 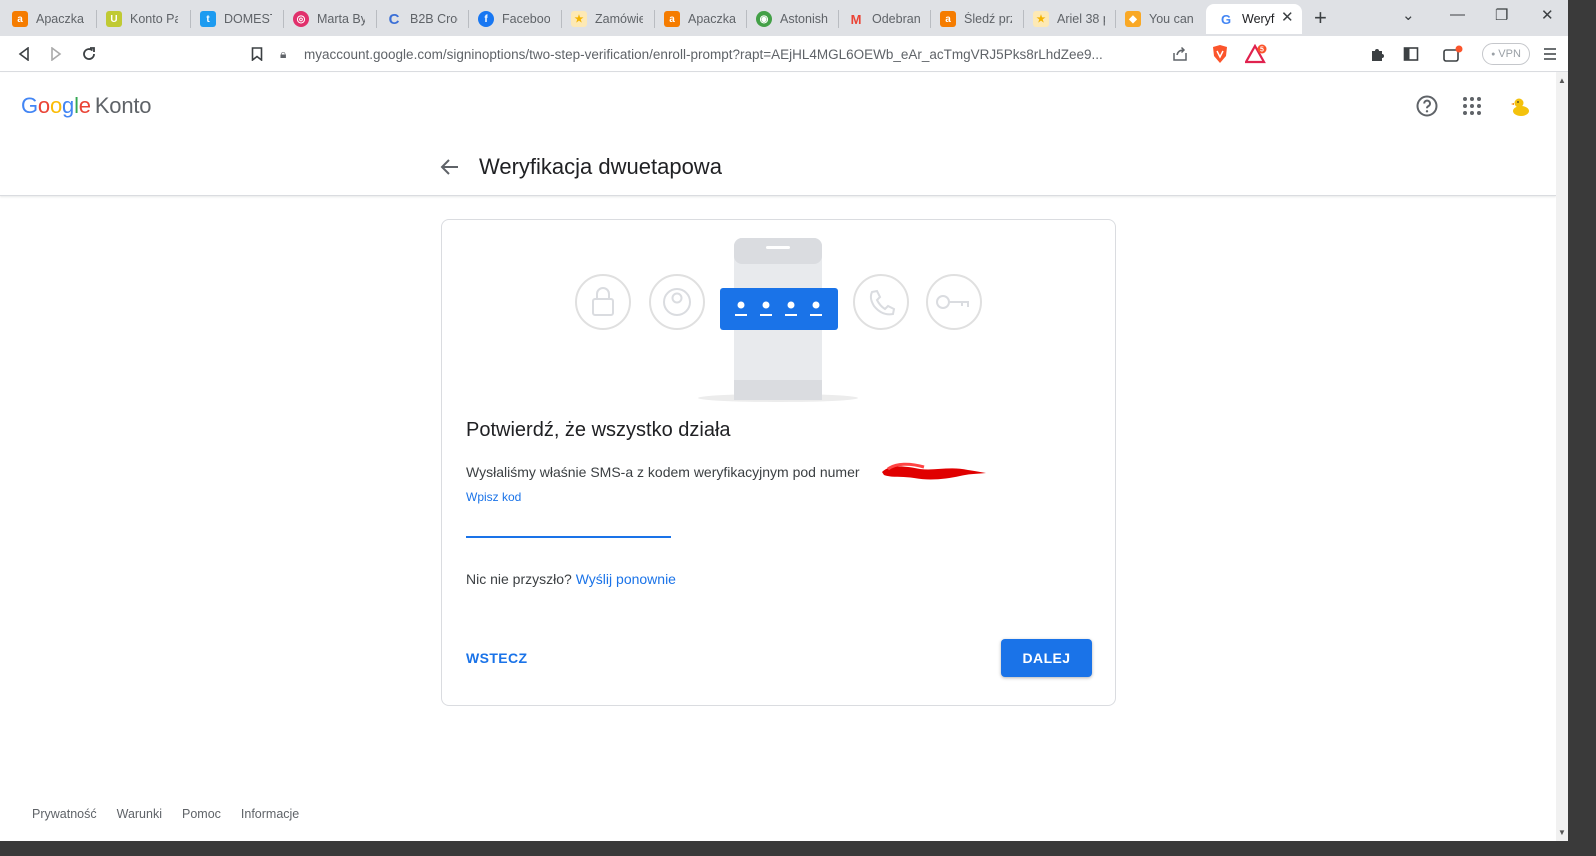 I want to click on tab: ◎ Marta Byc, so click(x=328, y=19).